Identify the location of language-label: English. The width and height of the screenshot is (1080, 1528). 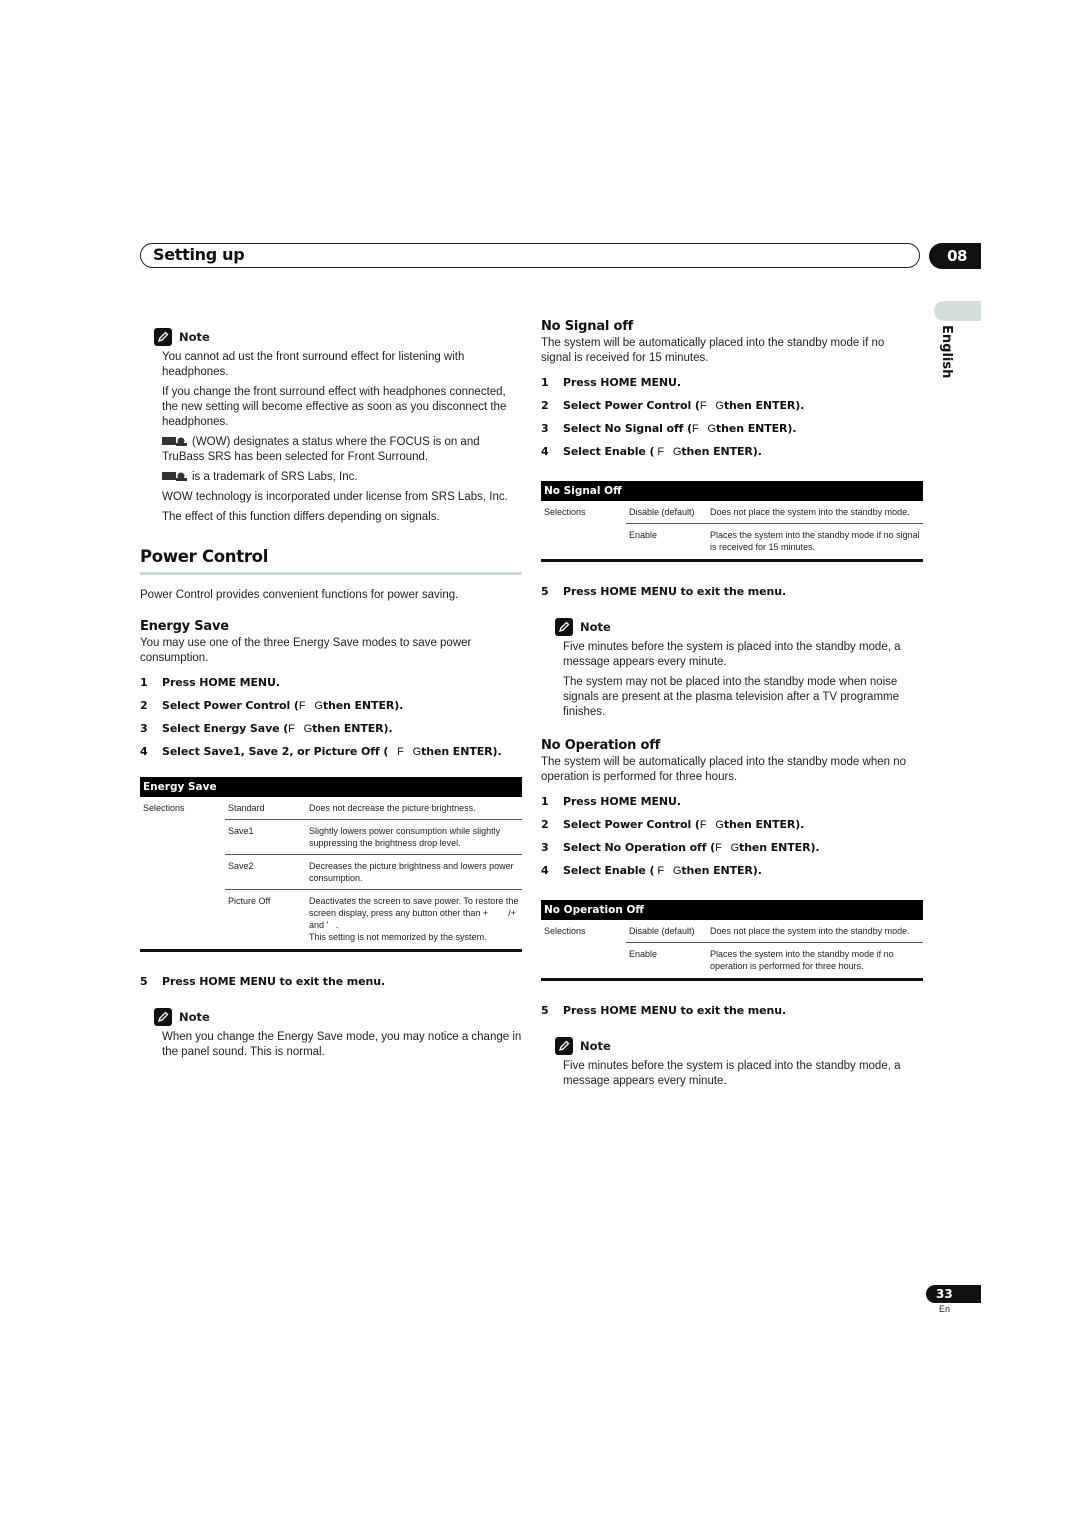
(946, 352).